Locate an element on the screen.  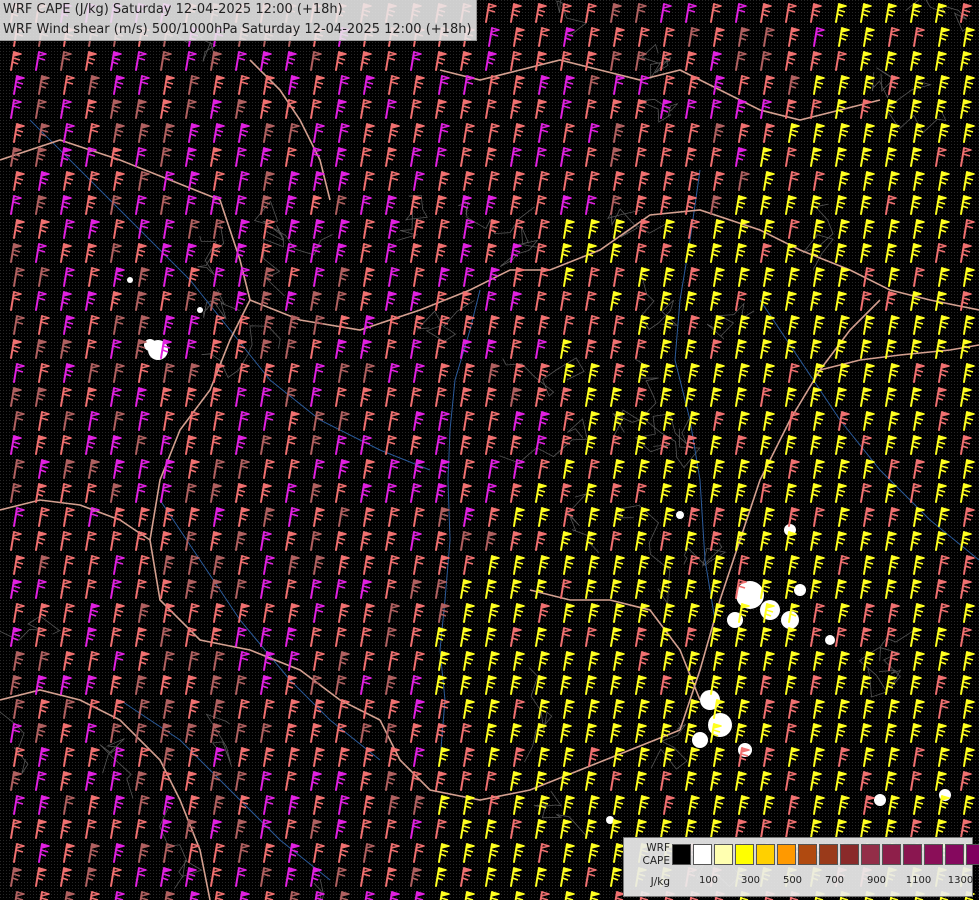
legend-tick-label: 1100 is located at coordinates (918, 880).